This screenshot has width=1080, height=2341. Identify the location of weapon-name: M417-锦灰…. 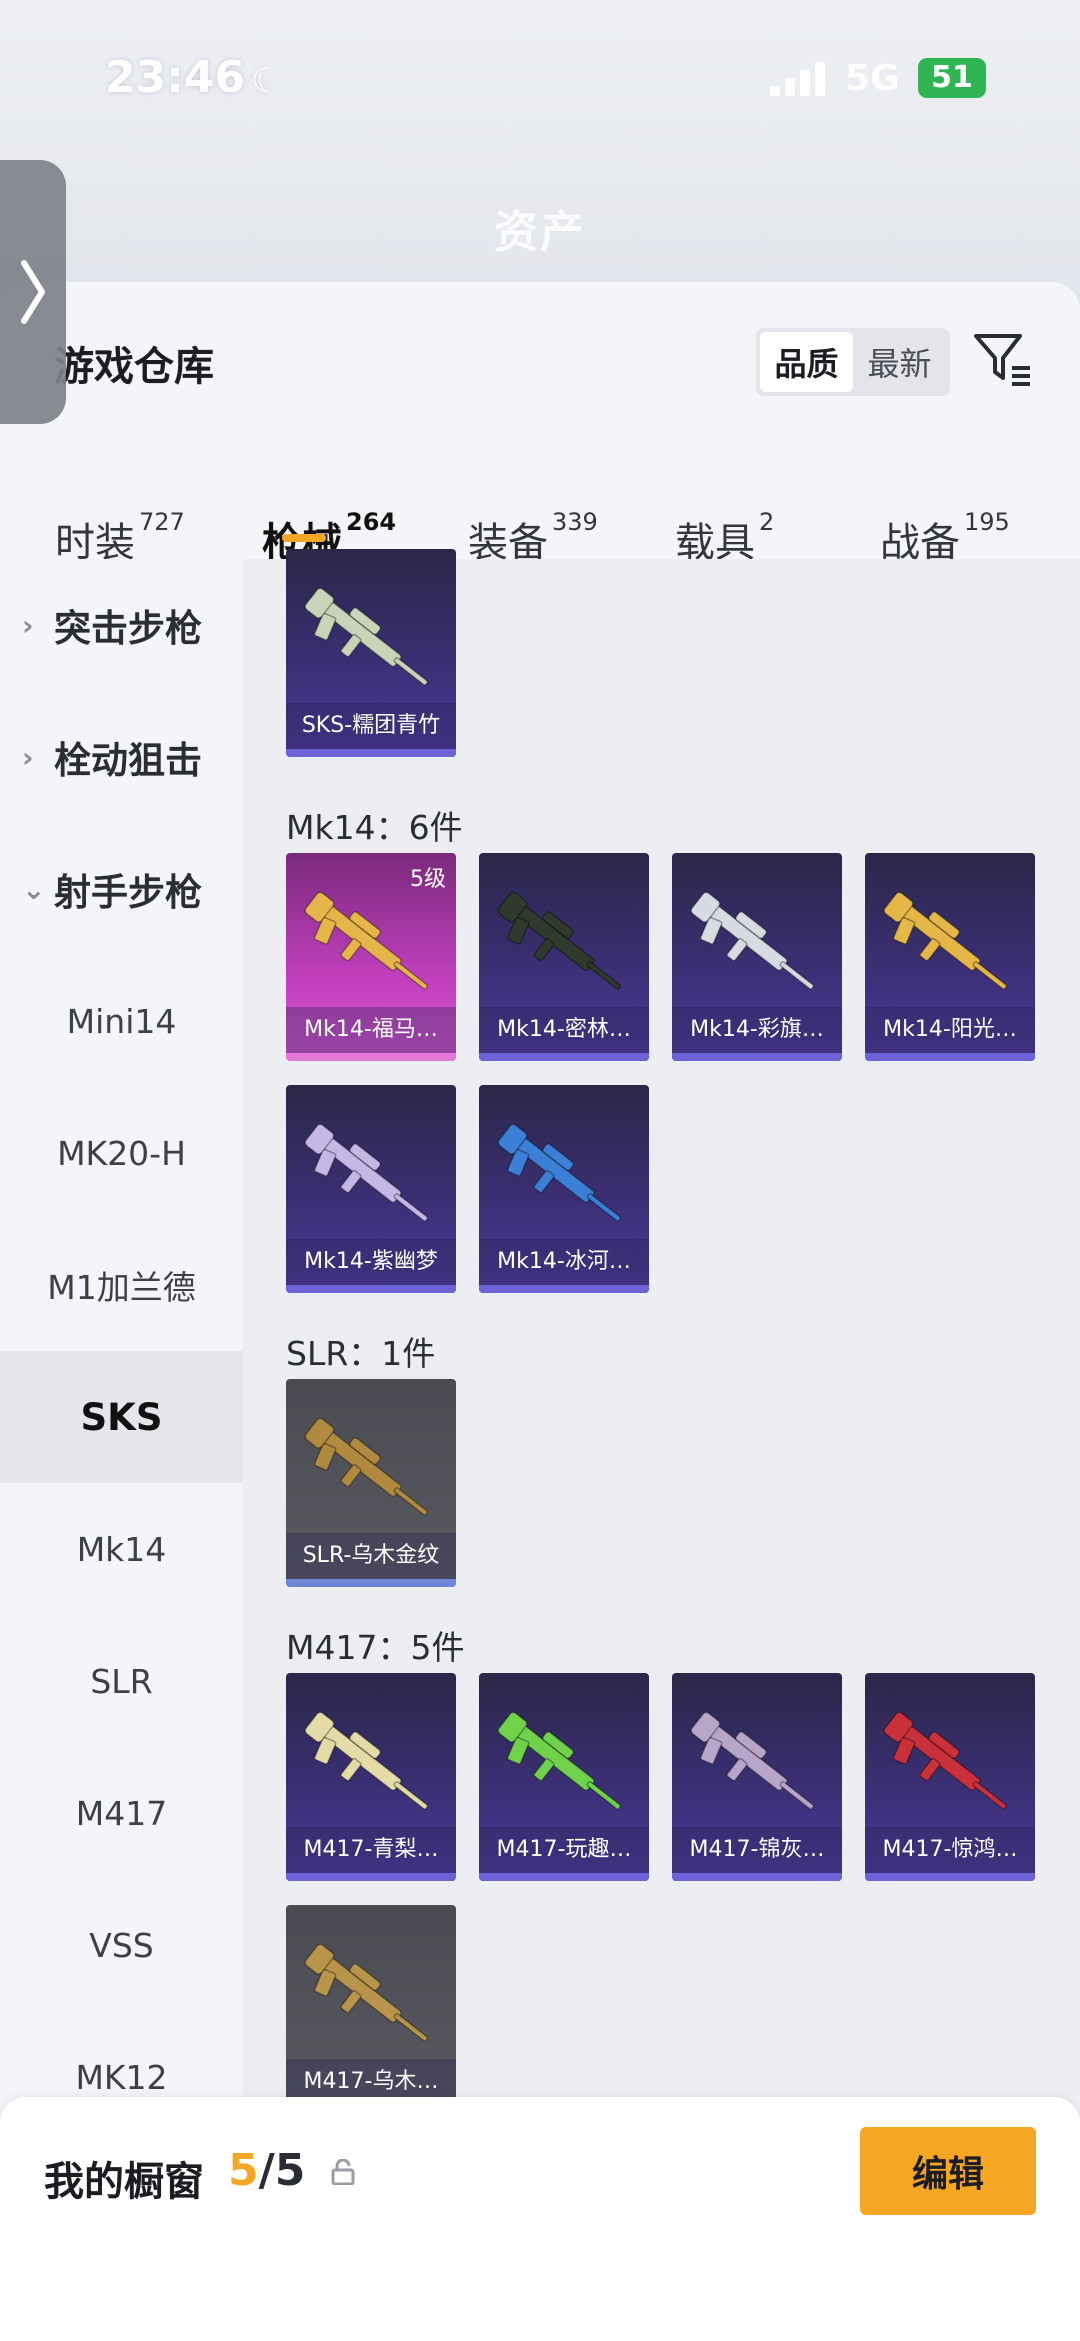
(757, 1850).